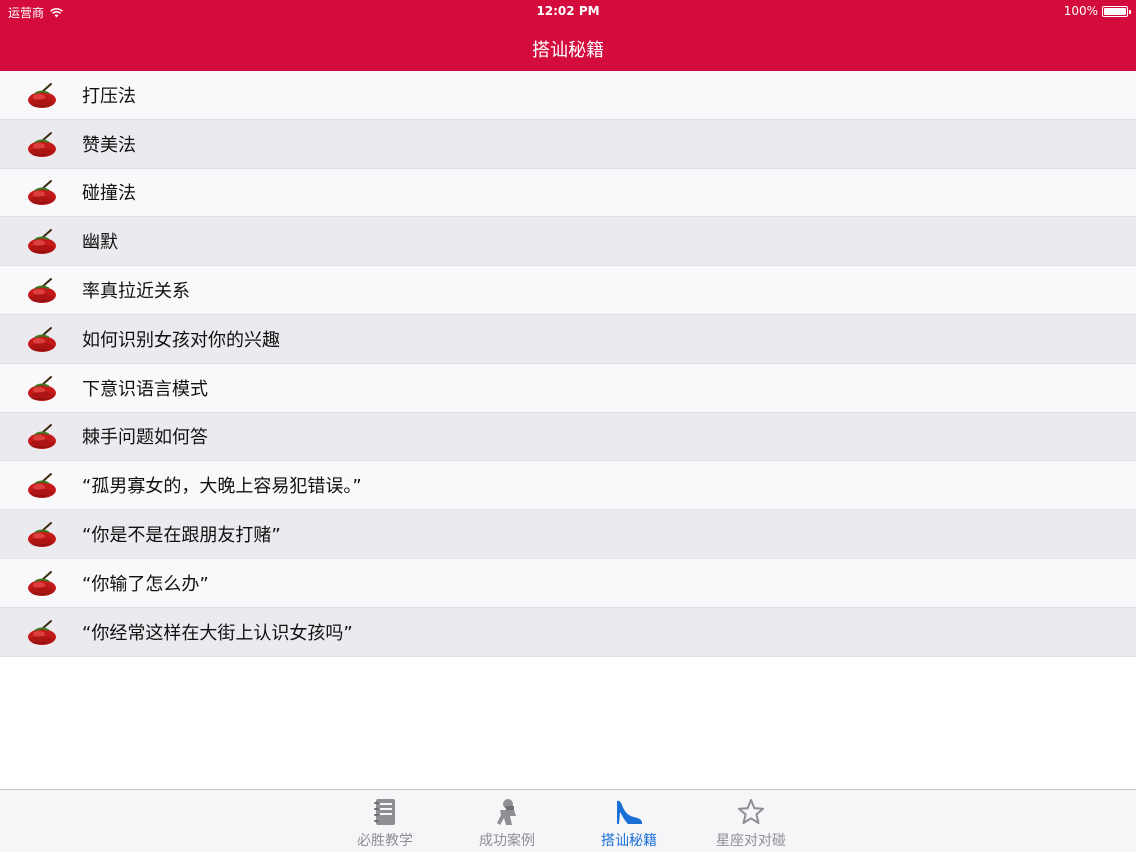 The height and width of the screenshot is (852, 1136). What do you see at coordinates (568, 50) in the screenshot?
I see `page-title: 搭讪秘籍` at bounding box center [568, 50].